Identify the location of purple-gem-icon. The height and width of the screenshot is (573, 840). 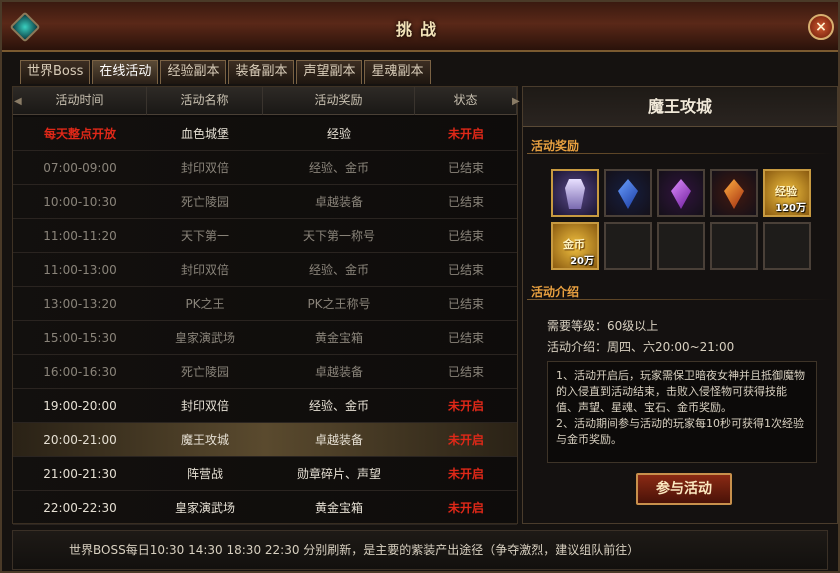
(681, 194).